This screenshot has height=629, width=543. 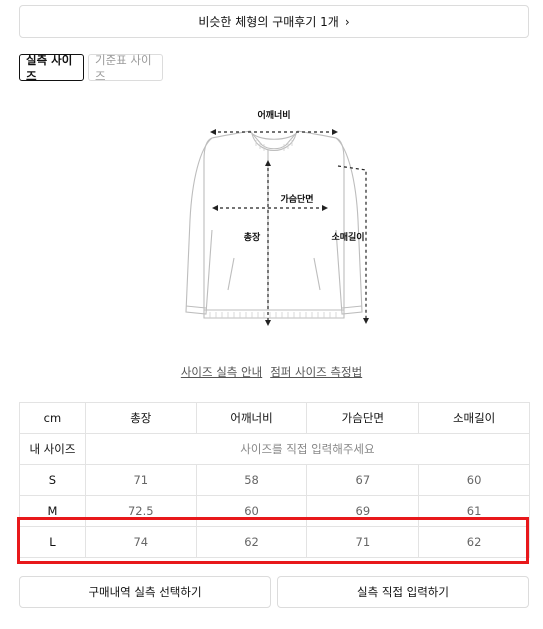 I want to click on my-size-label: 내 사이즈, so click(x=52, y=449).